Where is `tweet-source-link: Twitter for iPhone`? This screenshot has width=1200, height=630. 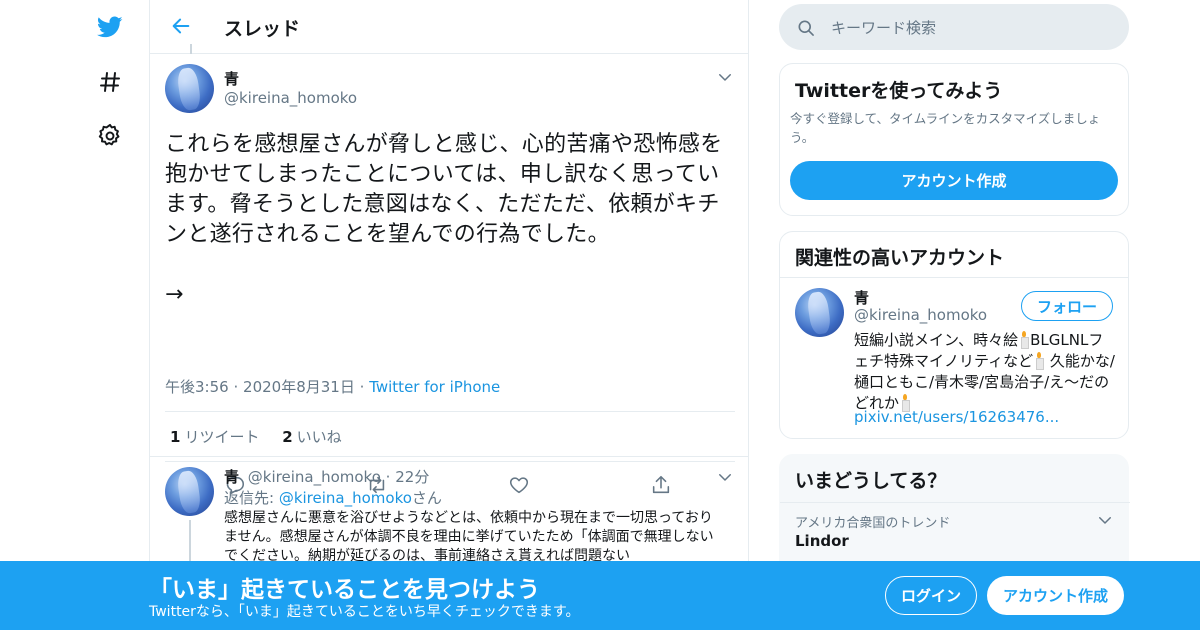
tweet-source-link: Twitter for iPhone is located at coordinates (434, 387).